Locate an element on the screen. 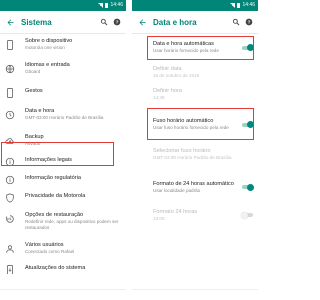 The image size is (320, 300). shield-icon is located at coordinates (10, 198).